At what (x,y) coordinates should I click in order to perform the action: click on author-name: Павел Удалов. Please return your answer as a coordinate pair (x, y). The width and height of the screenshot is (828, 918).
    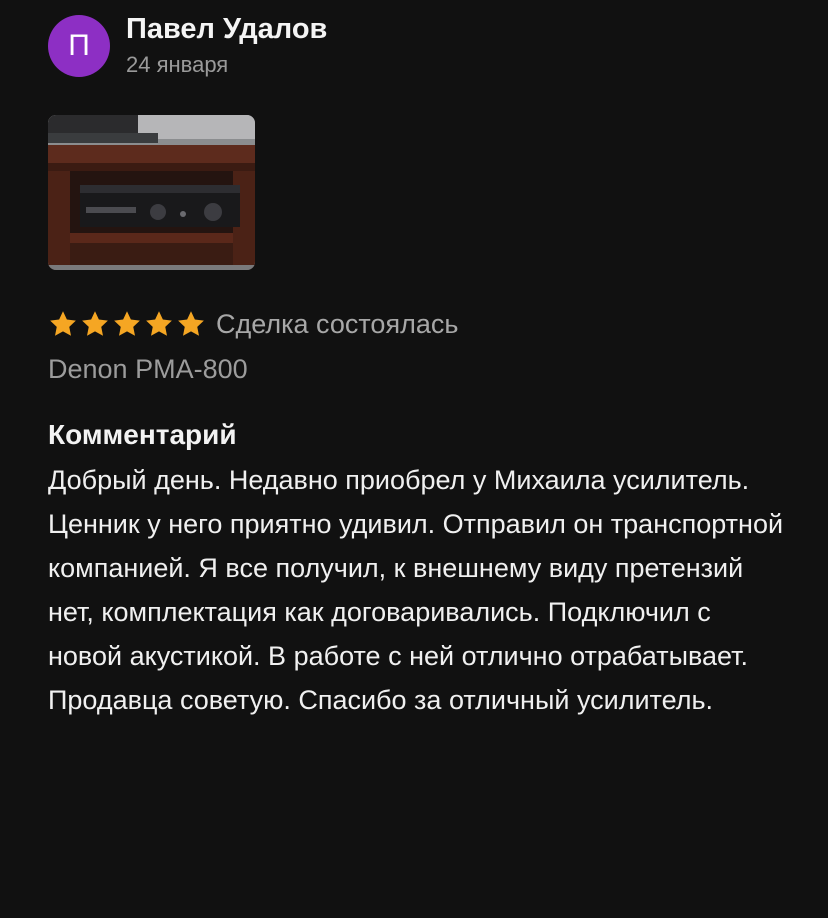
    Looking at the image, I should click on (226, 29).